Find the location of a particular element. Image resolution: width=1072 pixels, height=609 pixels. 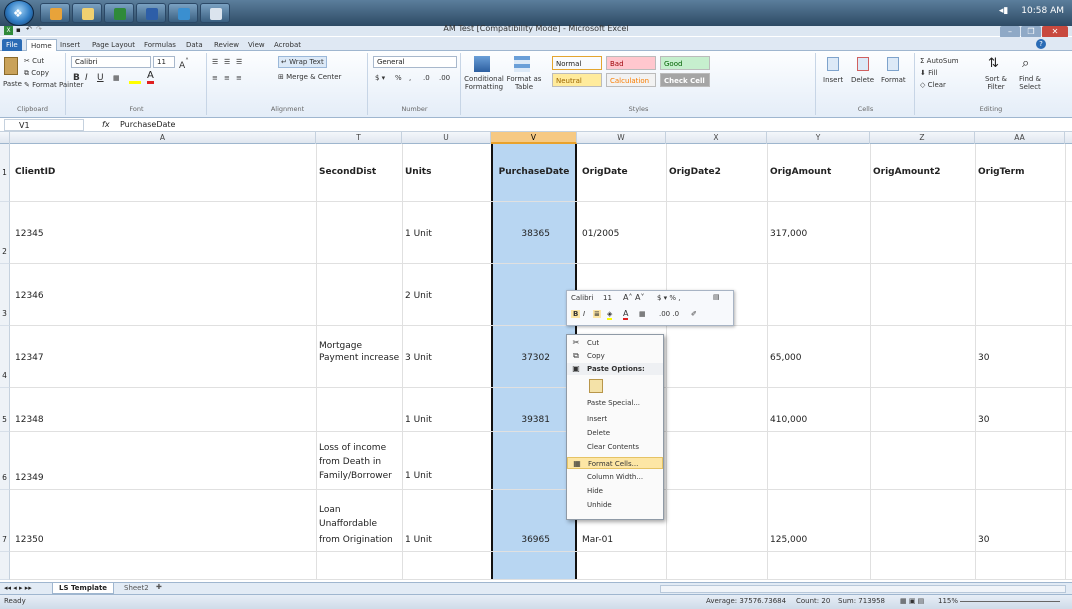

style-good: Good is located at coordinates (685, 63).